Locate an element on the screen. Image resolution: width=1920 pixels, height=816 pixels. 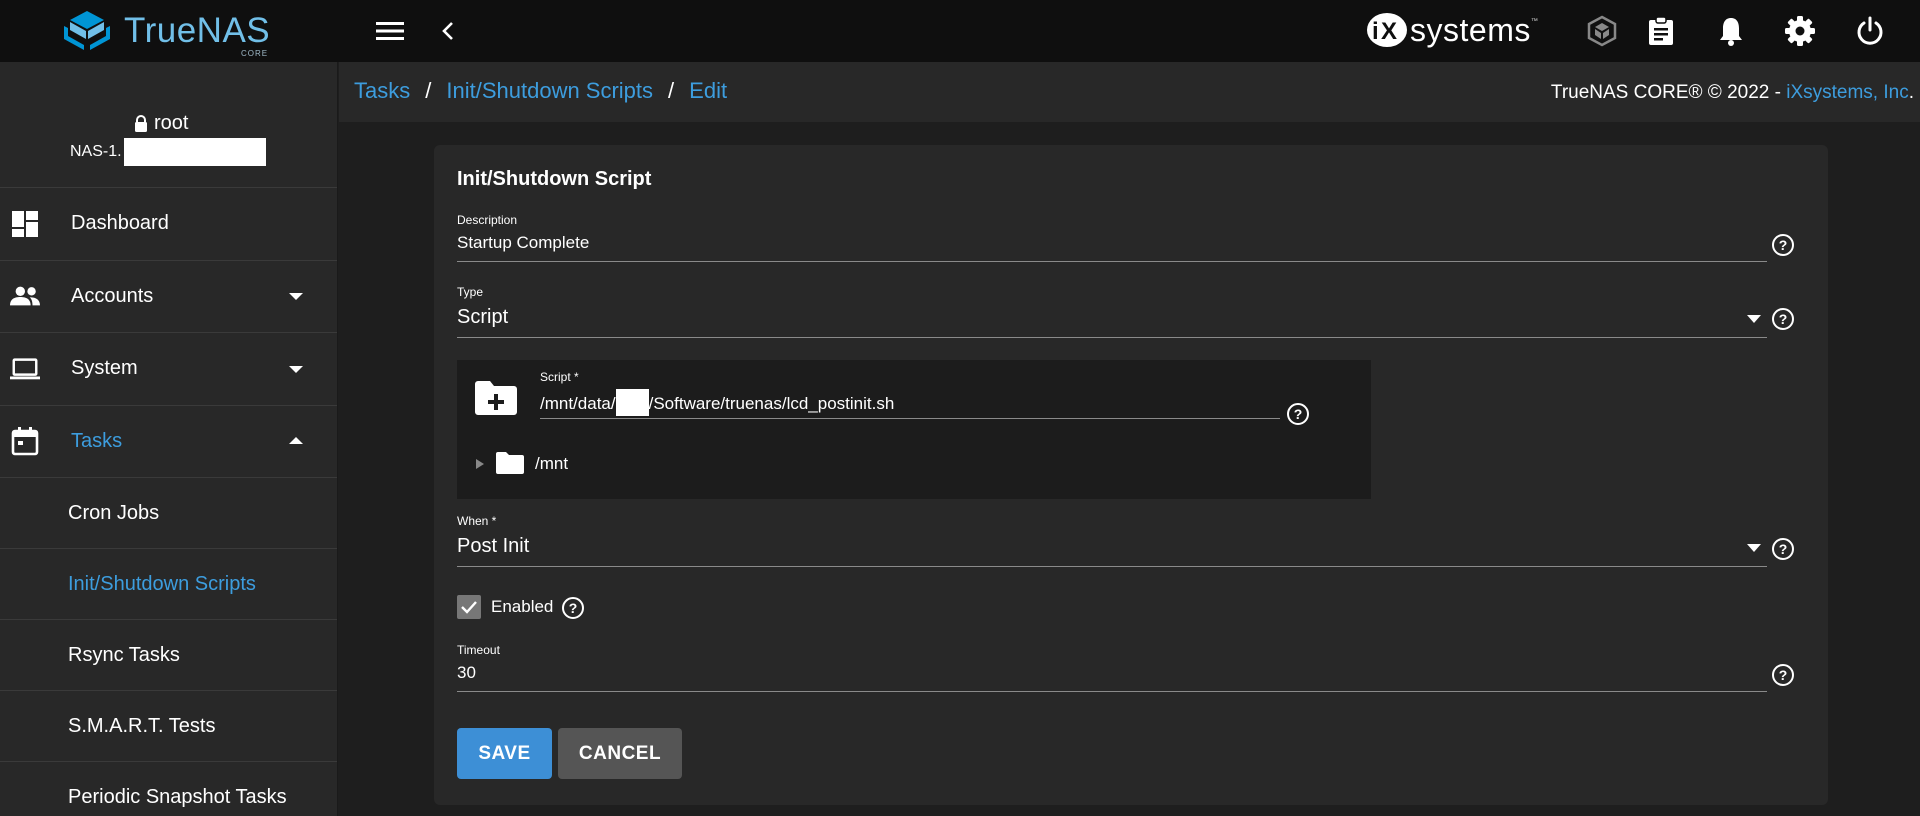
settings-button is located at coordinates (1800, 31).